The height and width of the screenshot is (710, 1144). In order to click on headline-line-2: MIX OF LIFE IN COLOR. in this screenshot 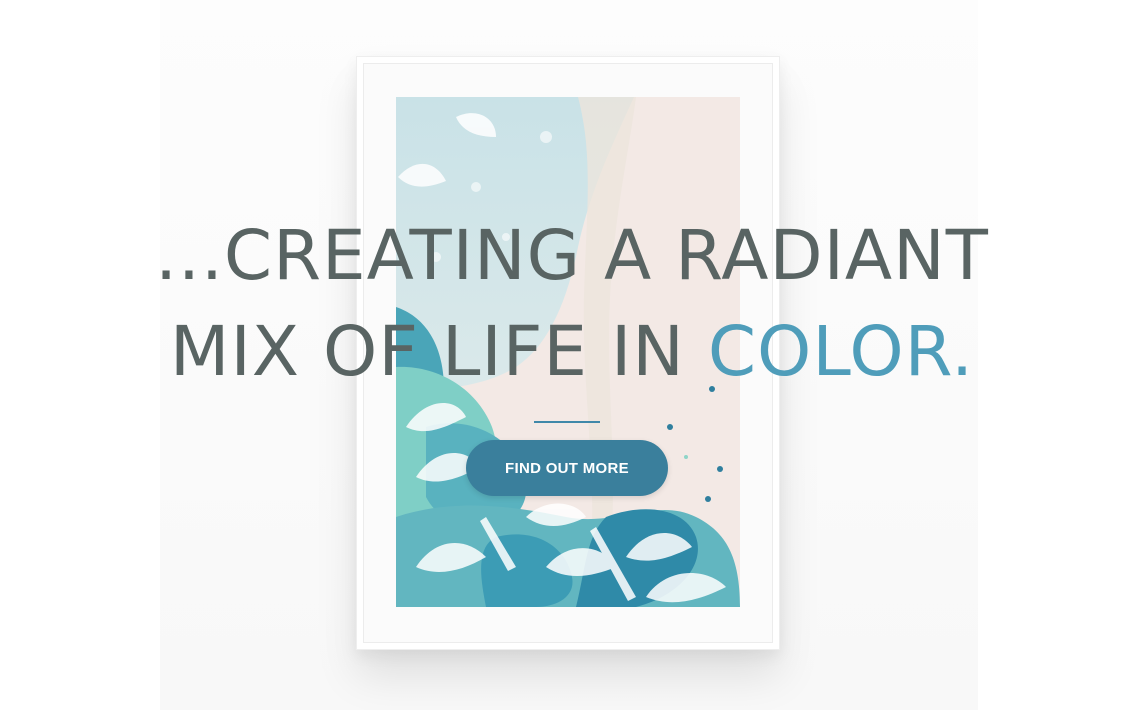, I will do `click(572, 352)`.